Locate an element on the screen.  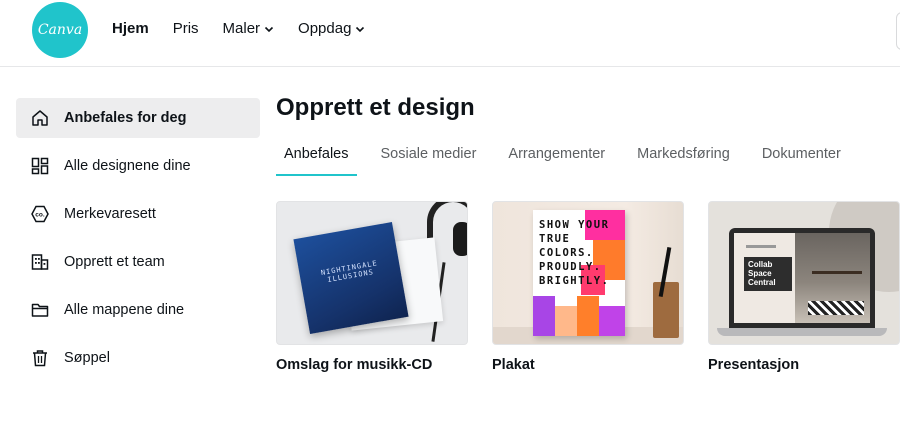
sidebar-item-label: Merkevaresett is located at coordinates (110, 214).